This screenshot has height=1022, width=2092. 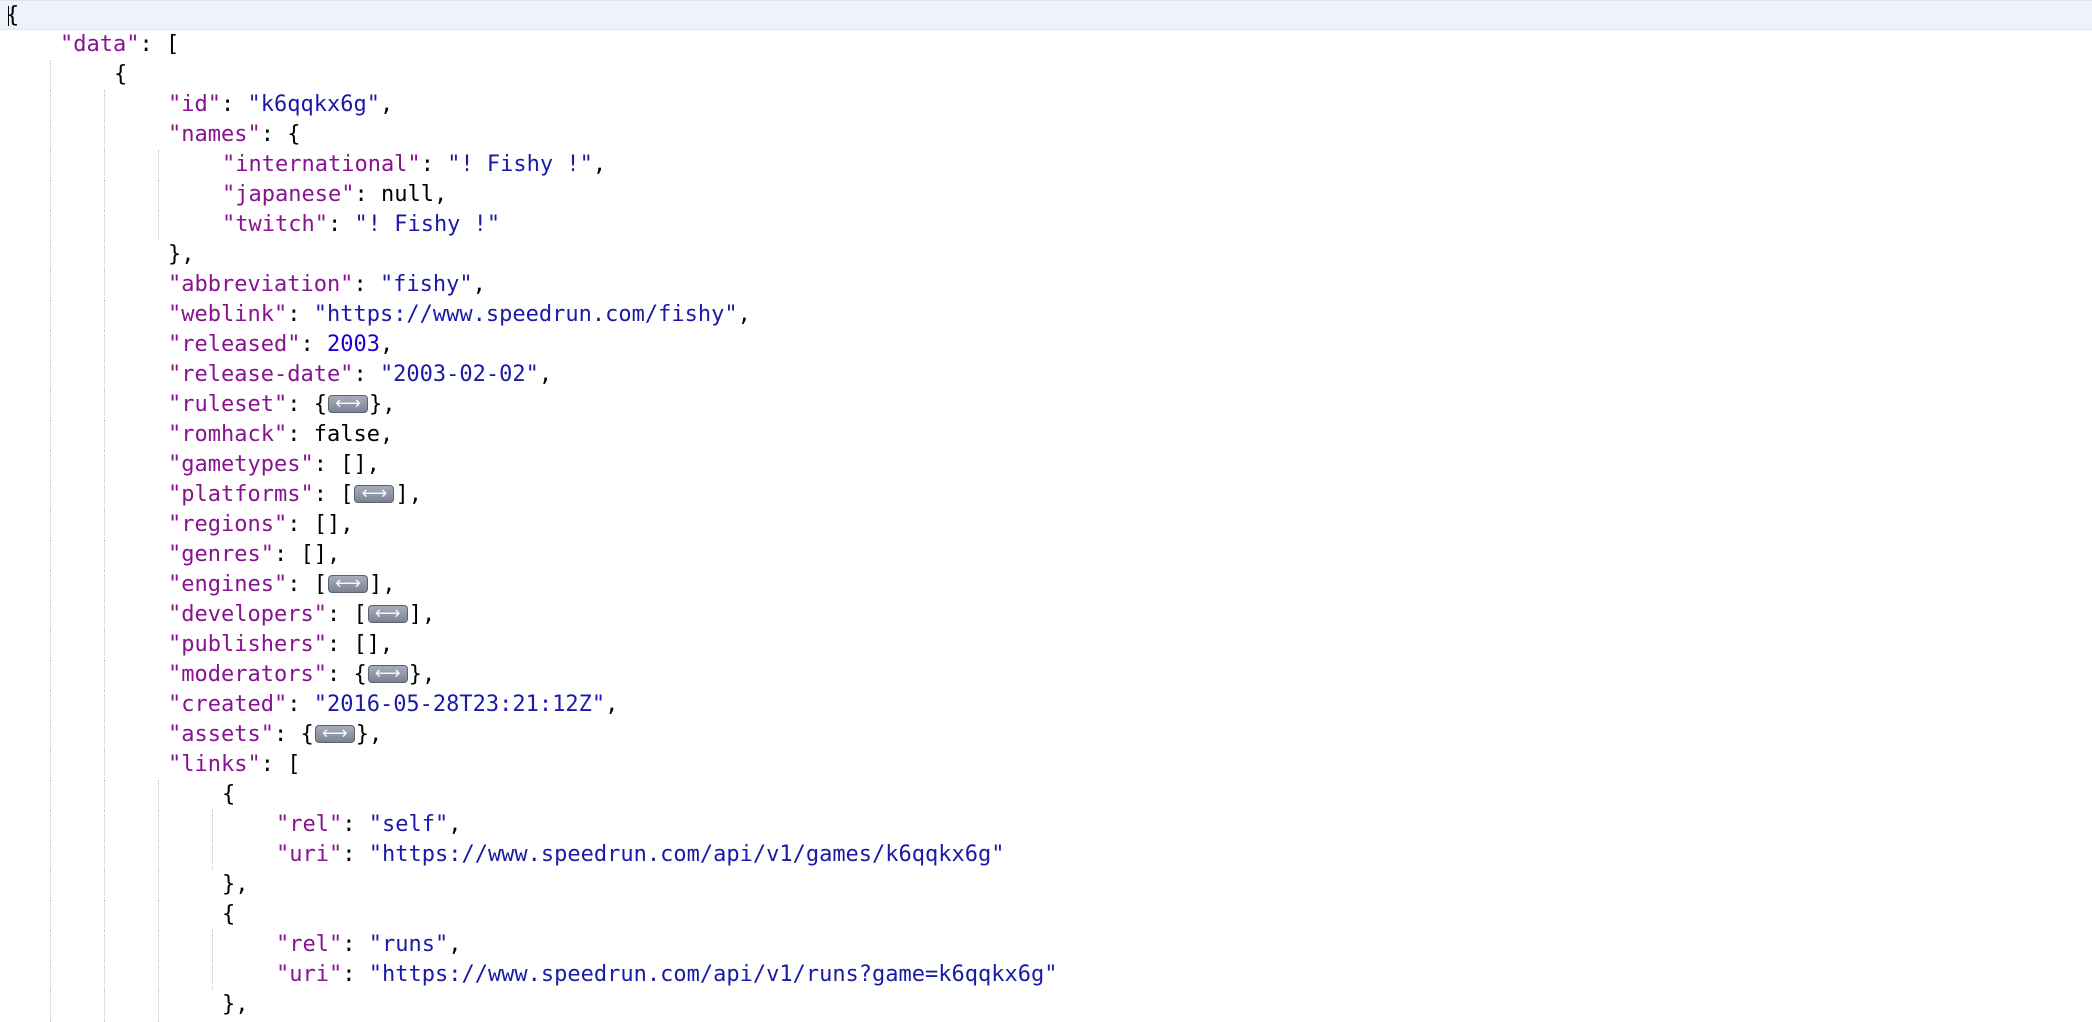 What do you see at coordinates (408, 824) in the screenshot?
I see `json-string-value: "self"` at bounding box center [408, 824].